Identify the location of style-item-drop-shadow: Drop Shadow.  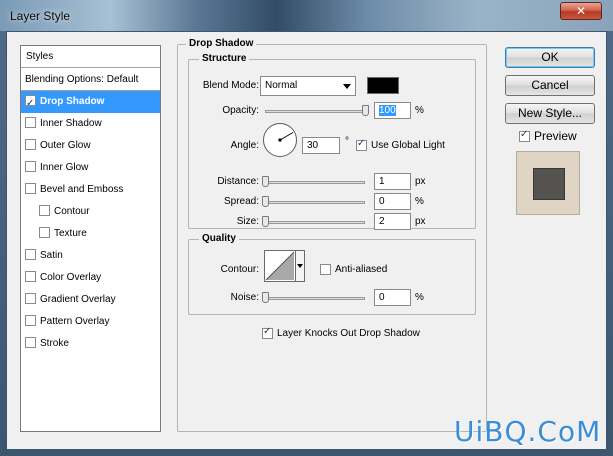
(90, 103).